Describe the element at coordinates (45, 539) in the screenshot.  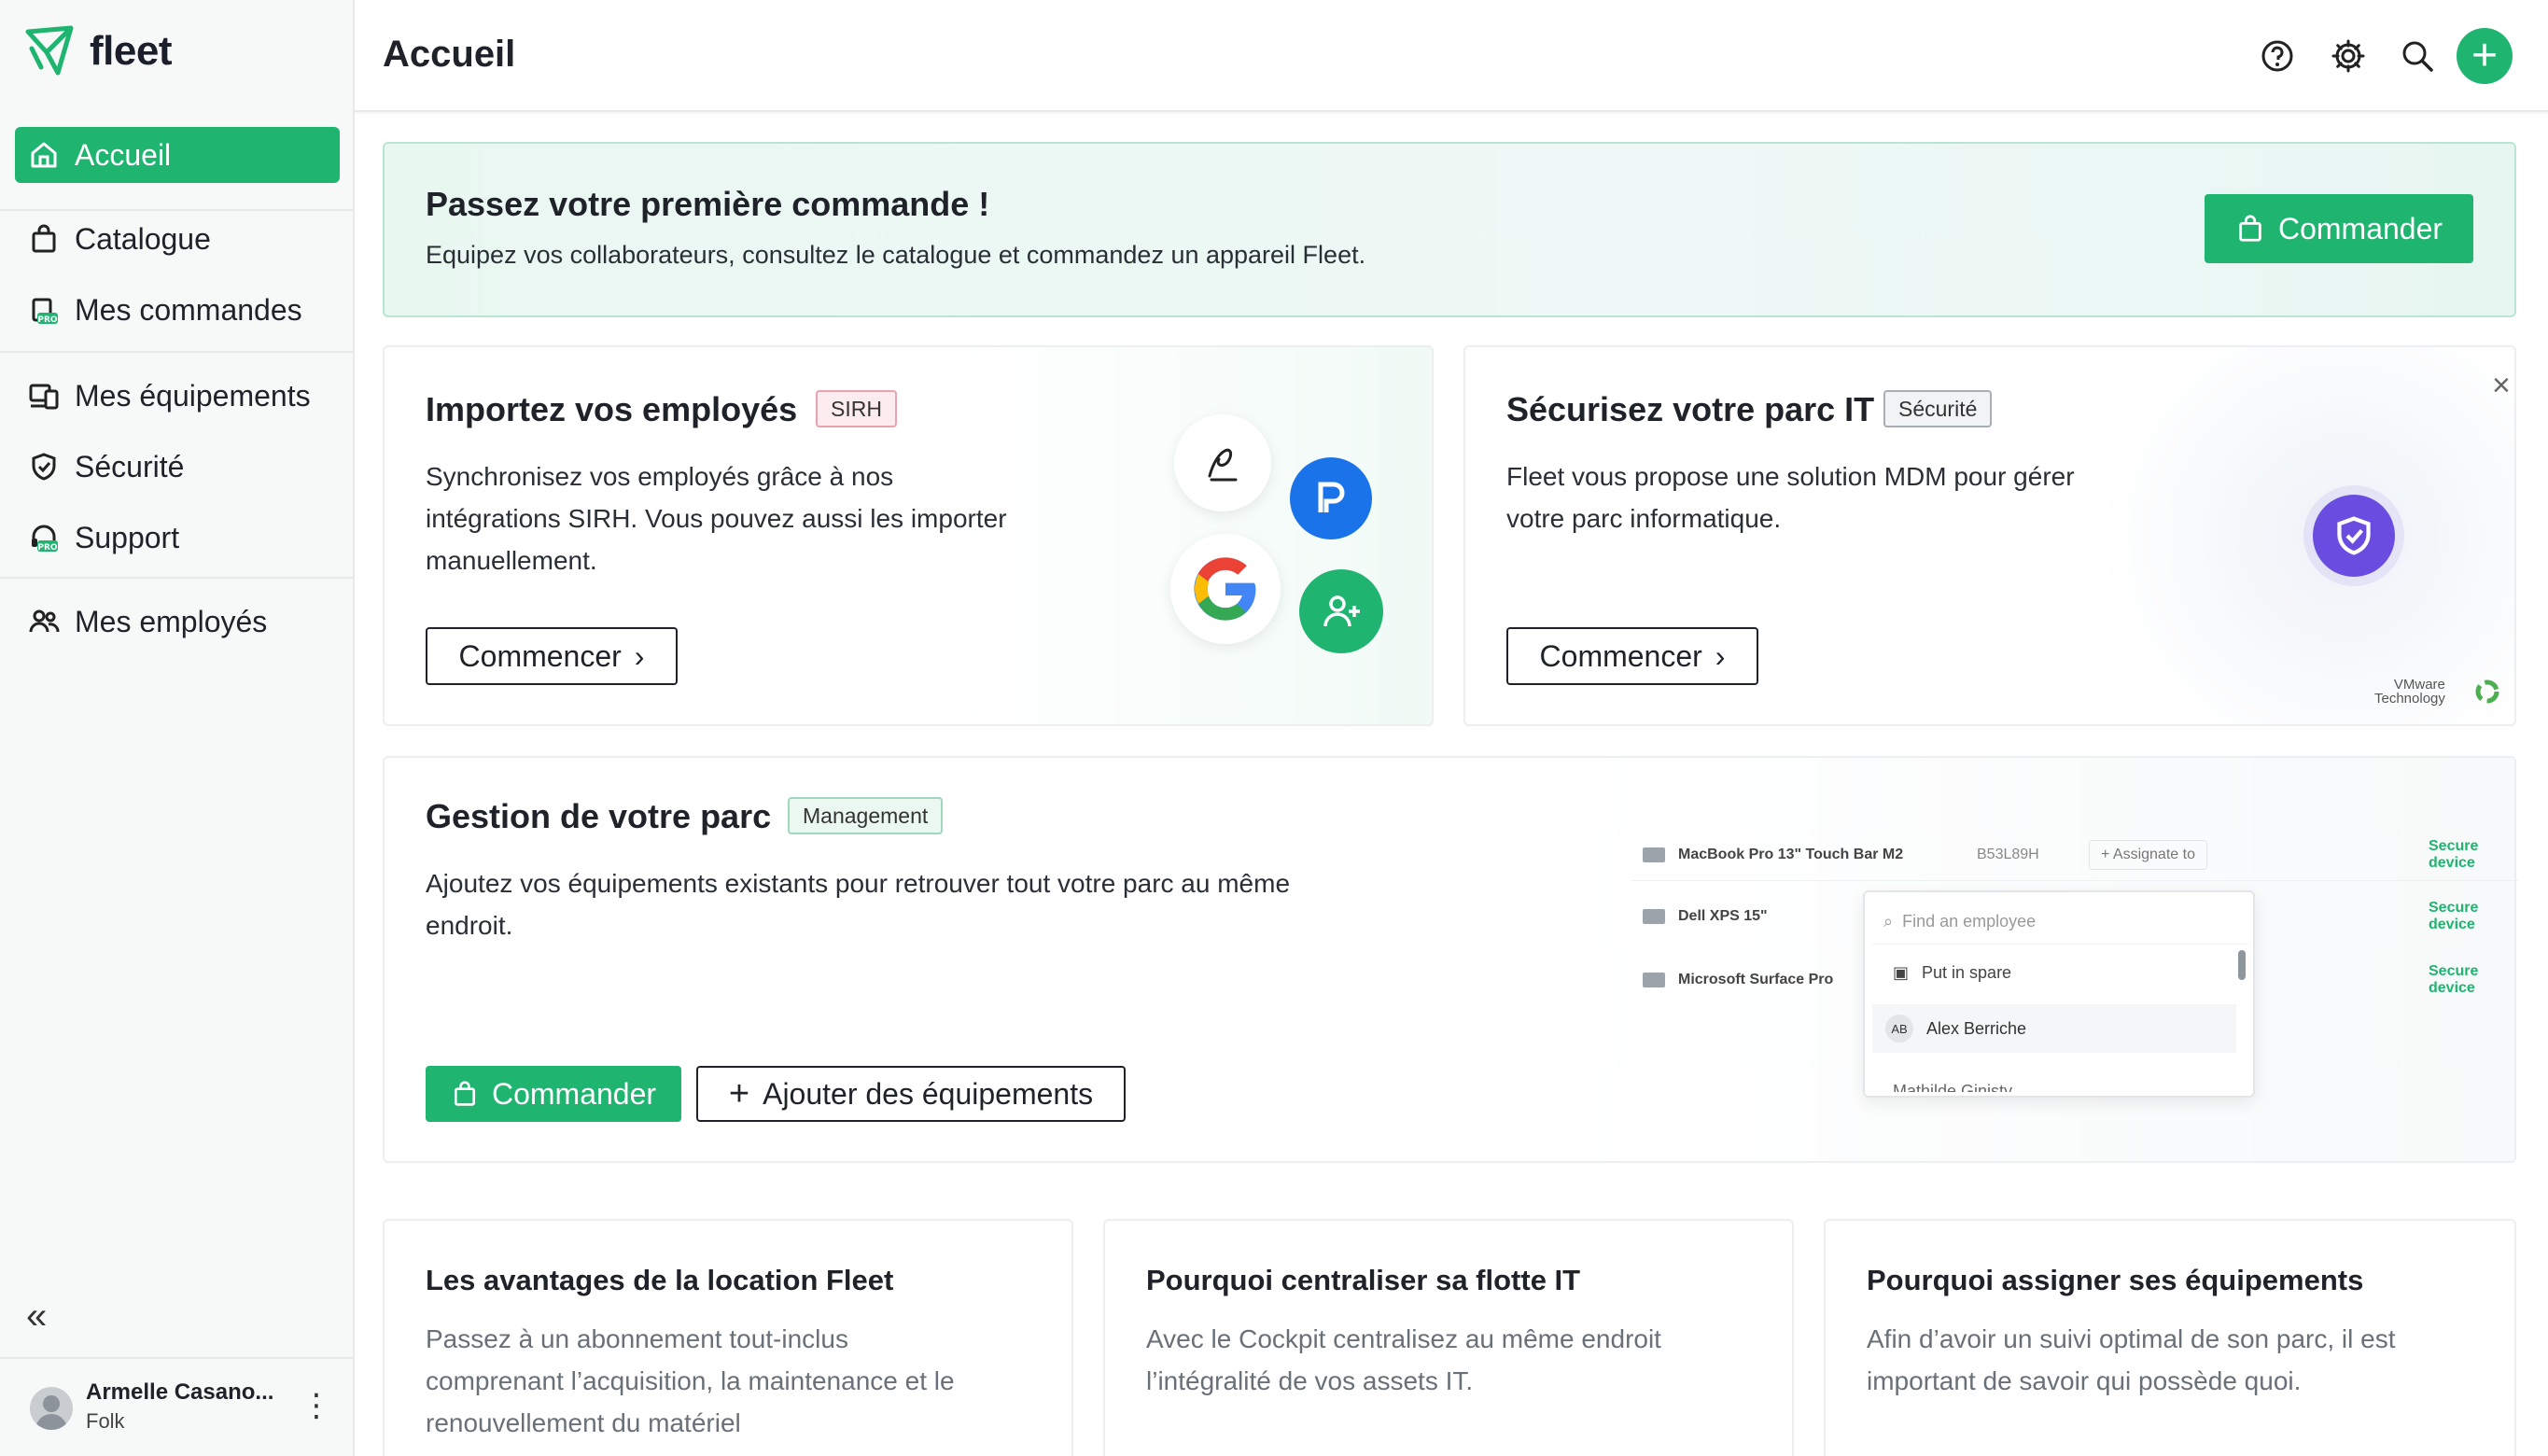
I see `headset-pro-icon: PRO` at that location.